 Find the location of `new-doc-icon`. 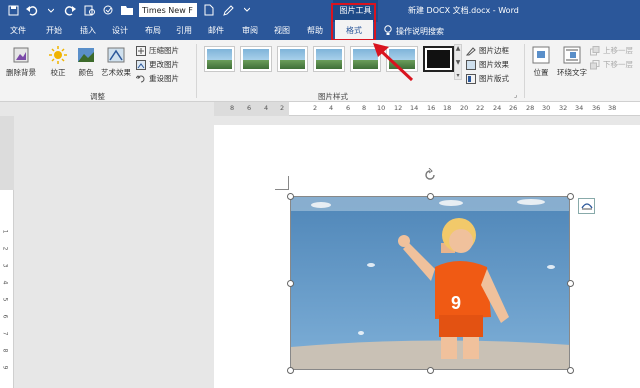

new-doc-icon is located at coordinates (209, 10).